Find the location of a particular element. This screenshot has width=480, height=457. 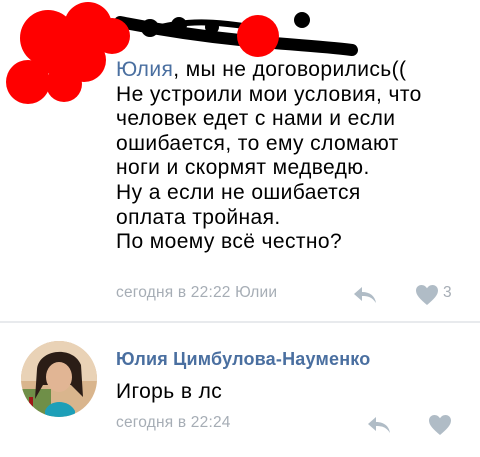

comment-text: Игорь в лс is located at coordinates (169, 391).